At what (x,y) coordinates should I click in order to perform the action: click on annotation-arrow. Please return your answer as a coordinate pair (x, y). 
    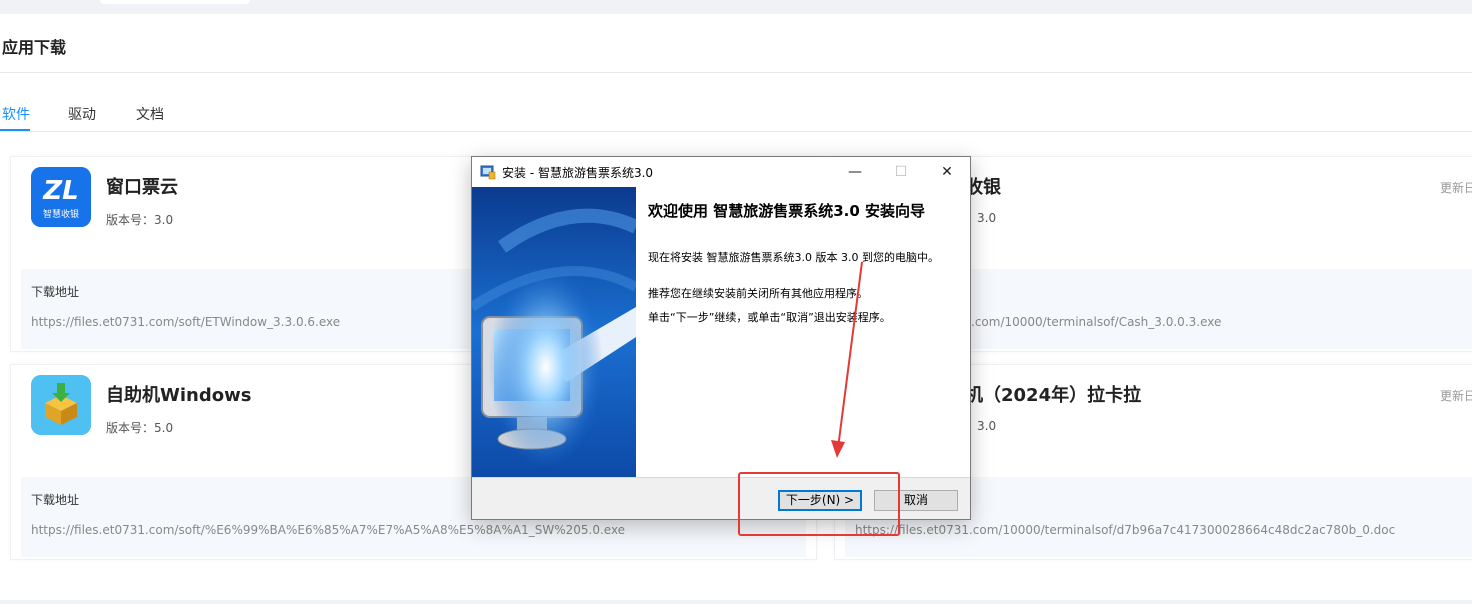
    Looking at the image, I should click on (847, 359).